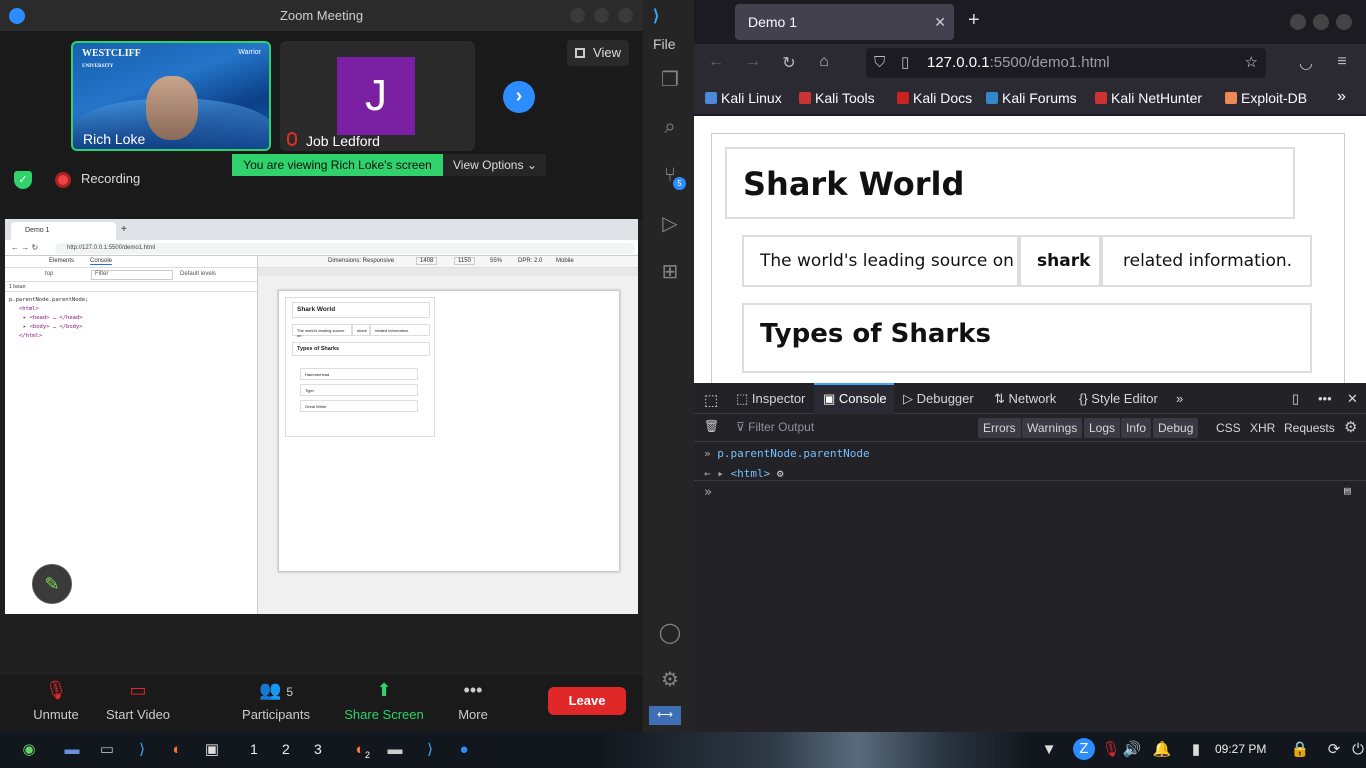  Describe the element at coordinates (1300, 750) in the screenshot. I see `lock-icon: 🔒` at that location.